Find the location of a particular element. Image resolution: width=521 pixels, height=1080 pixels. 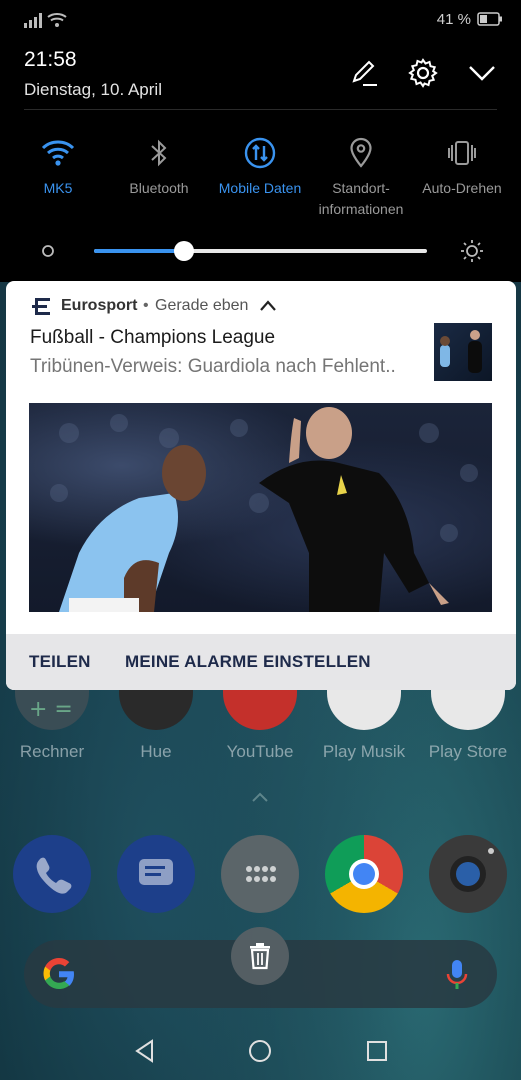

hue-icon is located at coordinates (156, 710).